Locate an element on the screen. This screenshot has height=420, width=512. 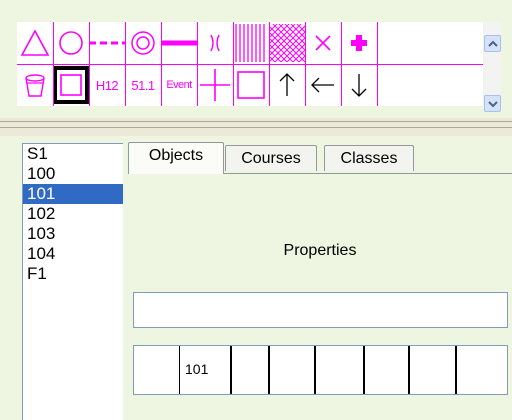
property-grid: 101 is located at coordinates (320, 370).